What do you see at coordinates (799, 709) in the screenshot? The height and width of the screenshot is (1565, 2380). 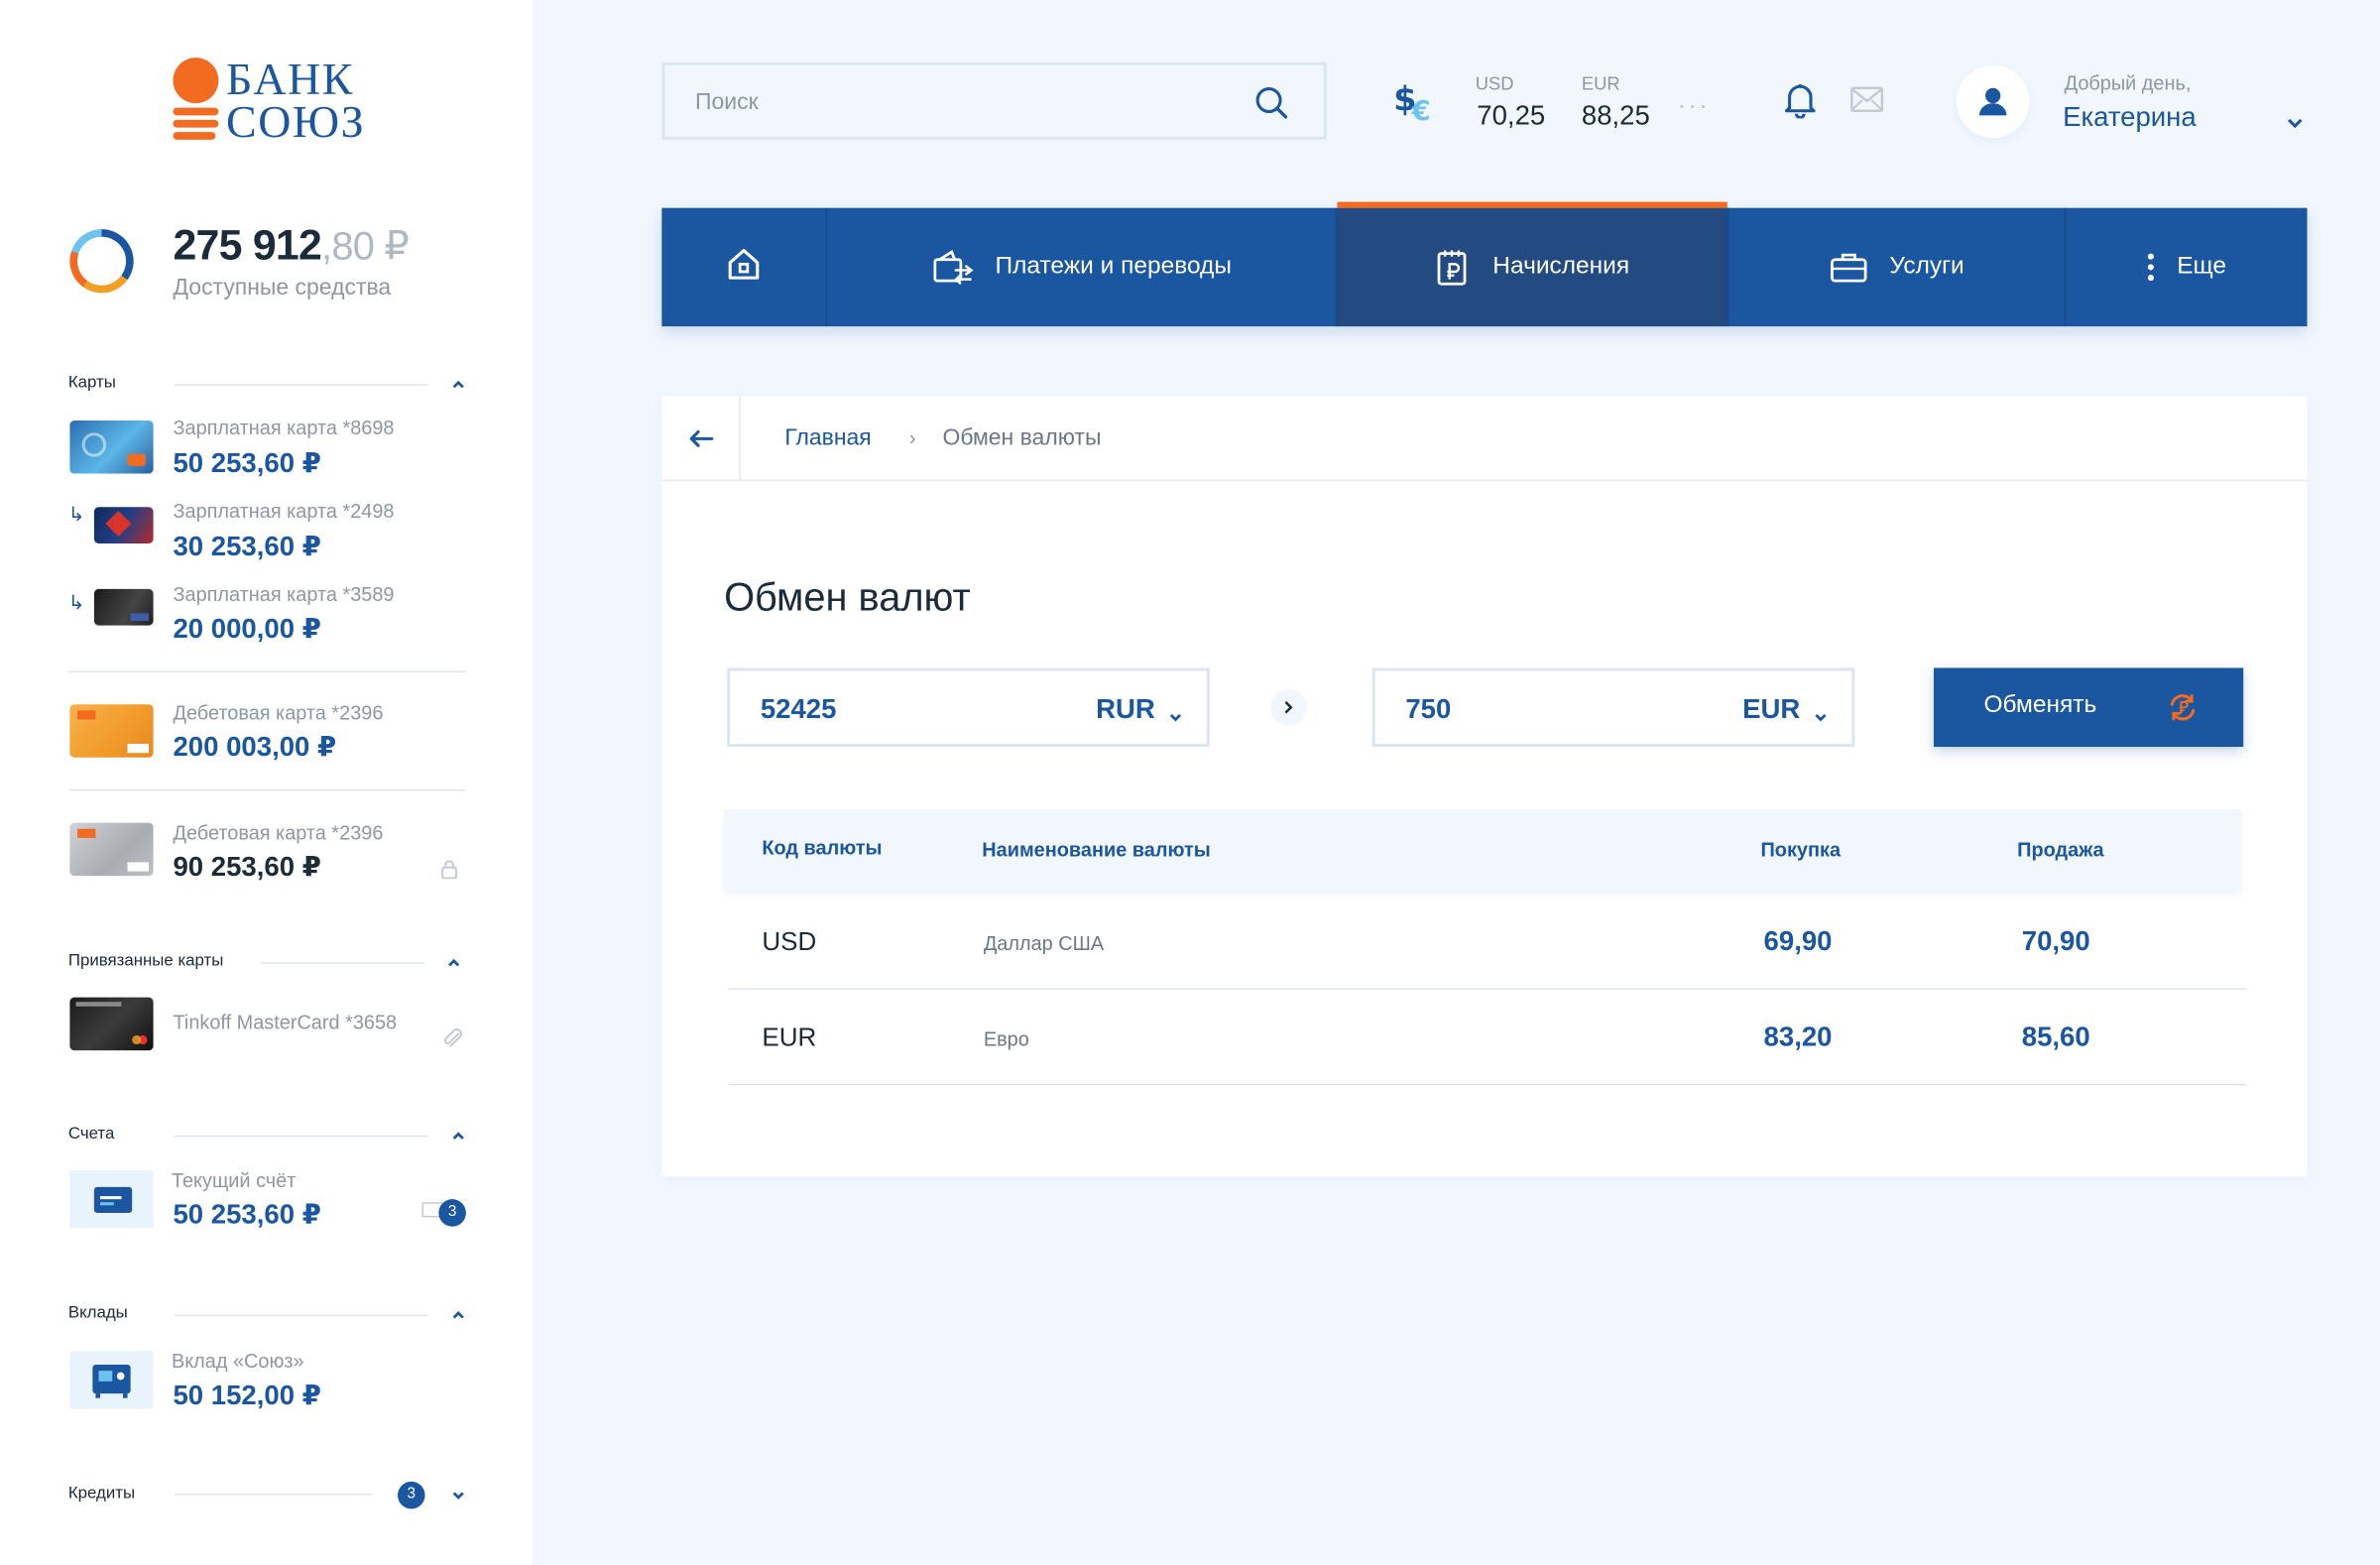 I see `from-amount-input: 52425` at bounding box center [799, 709].